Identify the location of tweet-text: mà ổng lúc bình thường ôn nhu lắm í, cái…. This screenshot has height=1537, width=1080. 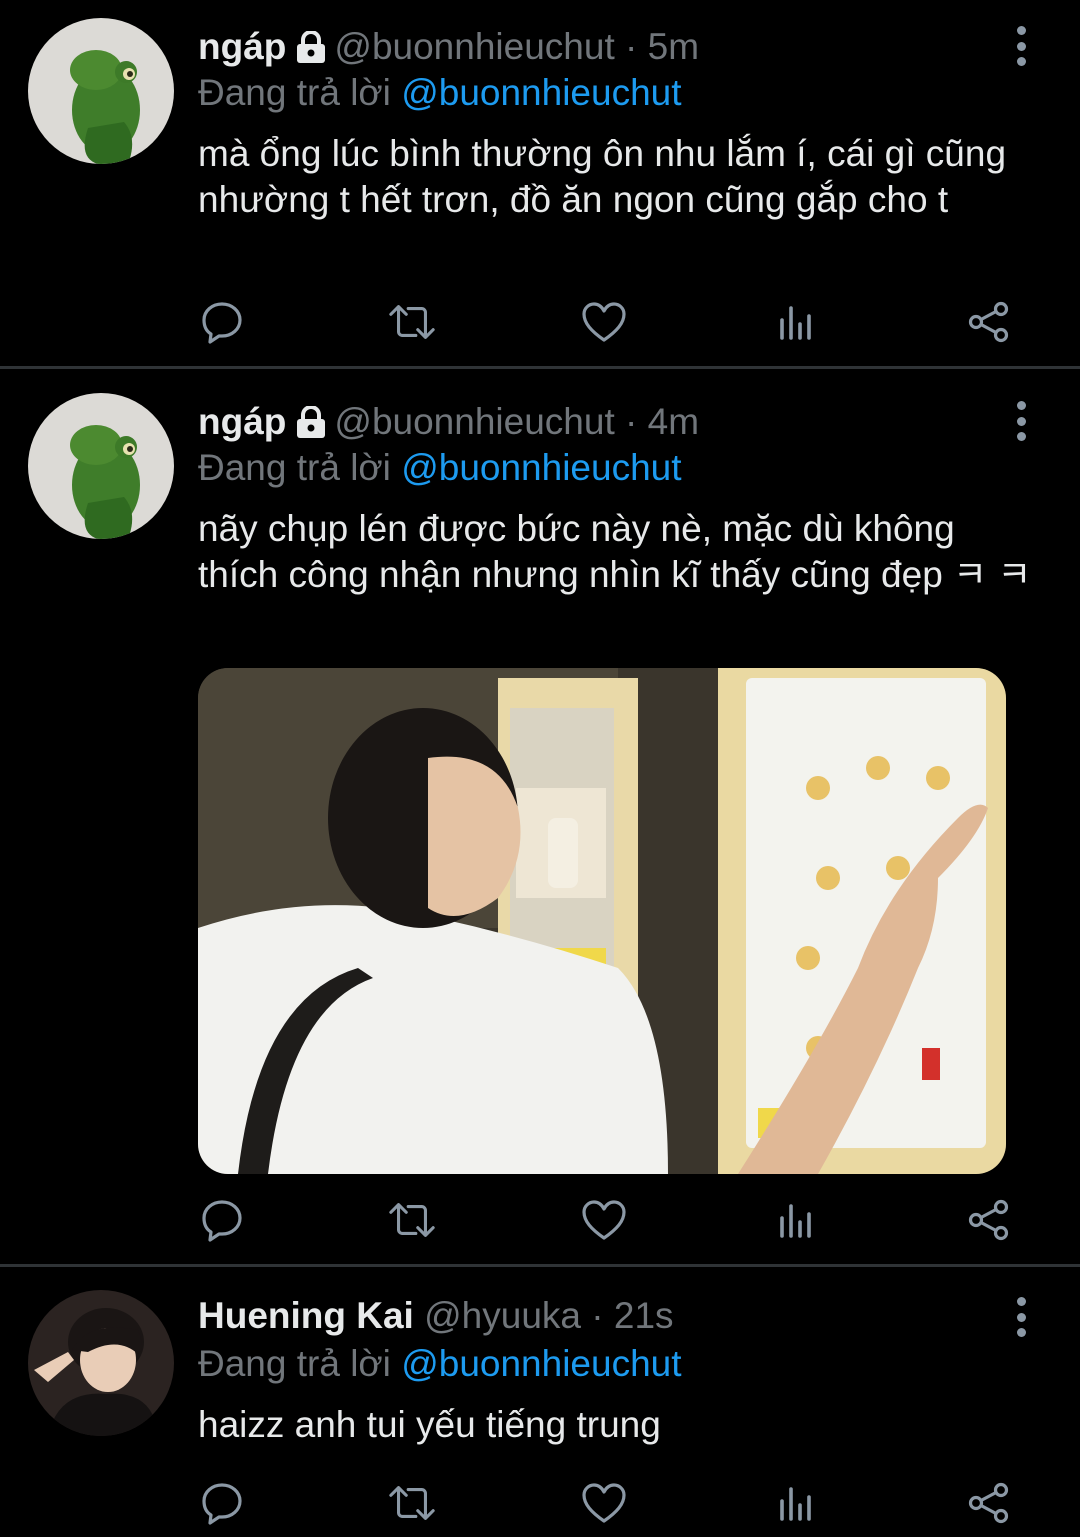
(602, 176).